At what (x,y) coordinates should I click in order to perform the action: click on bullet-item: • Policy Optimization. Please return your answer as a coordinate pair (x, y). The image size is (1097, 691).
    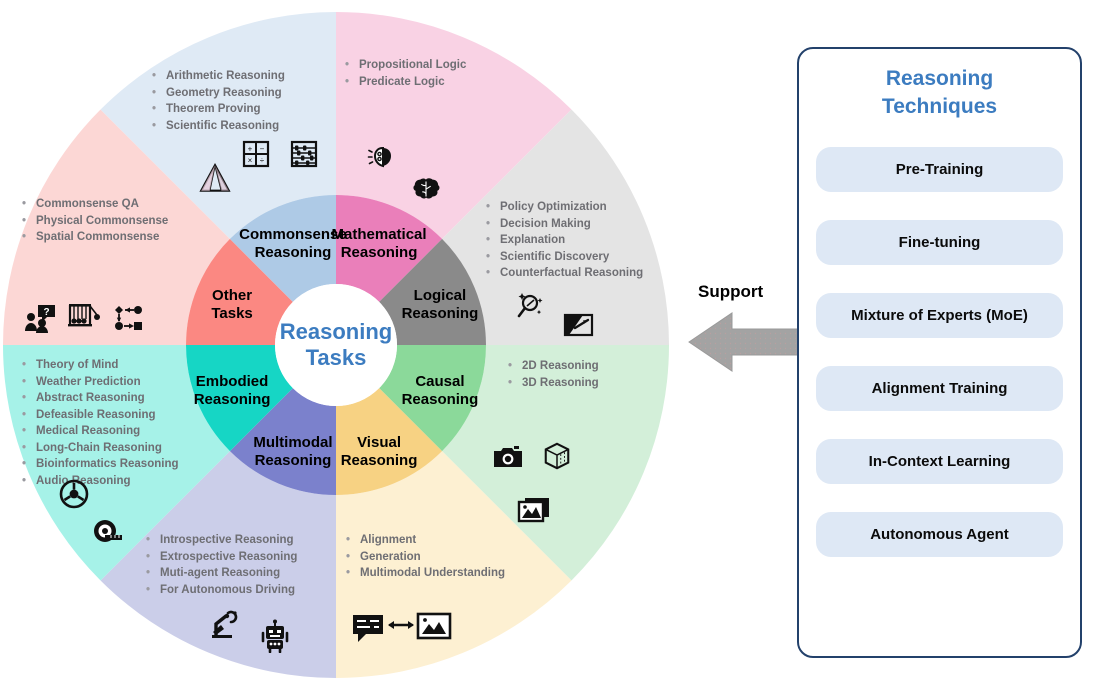
    Looking at the image, I should click on (564, 207).